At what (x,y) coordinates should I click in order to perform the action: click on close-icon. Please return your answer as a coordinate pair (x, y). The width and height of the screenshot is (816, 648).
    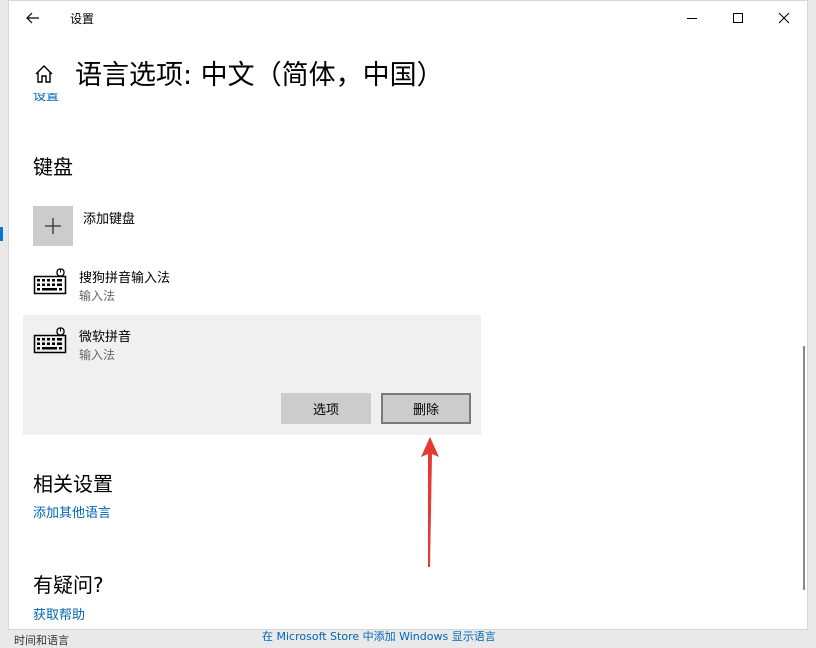
    Looking at the image, I should click on (784, 18).